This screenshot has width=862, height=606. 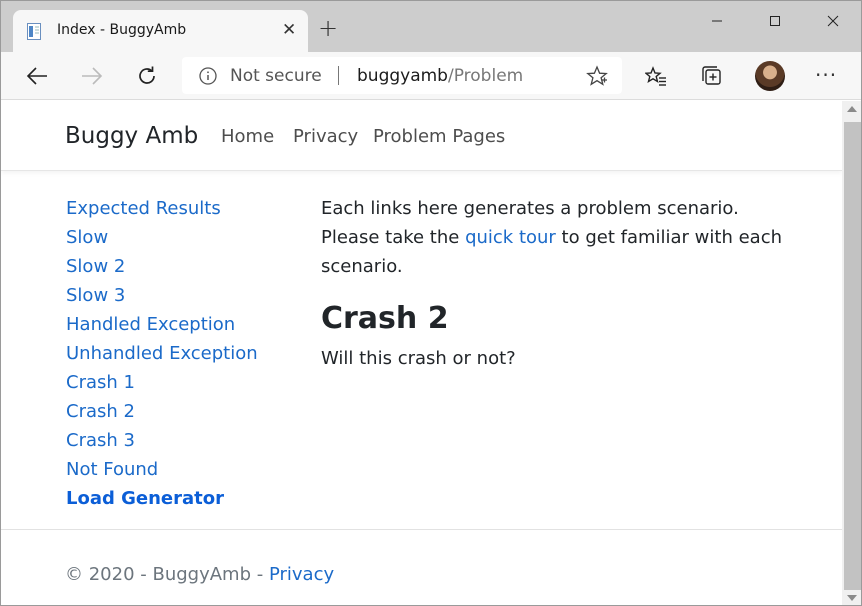 What do you see at coordinates (181, 237) in the screenshot?
I see `sidebar-link-slow: Slow` at bounding box center [181, 237].